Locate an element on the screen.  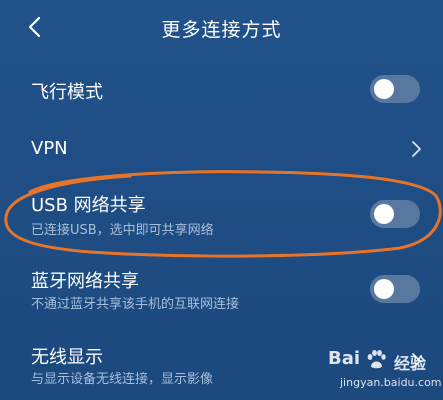
watermark: Bai 经验 jingyan.baidu.com is located at coordinates (385, 373).